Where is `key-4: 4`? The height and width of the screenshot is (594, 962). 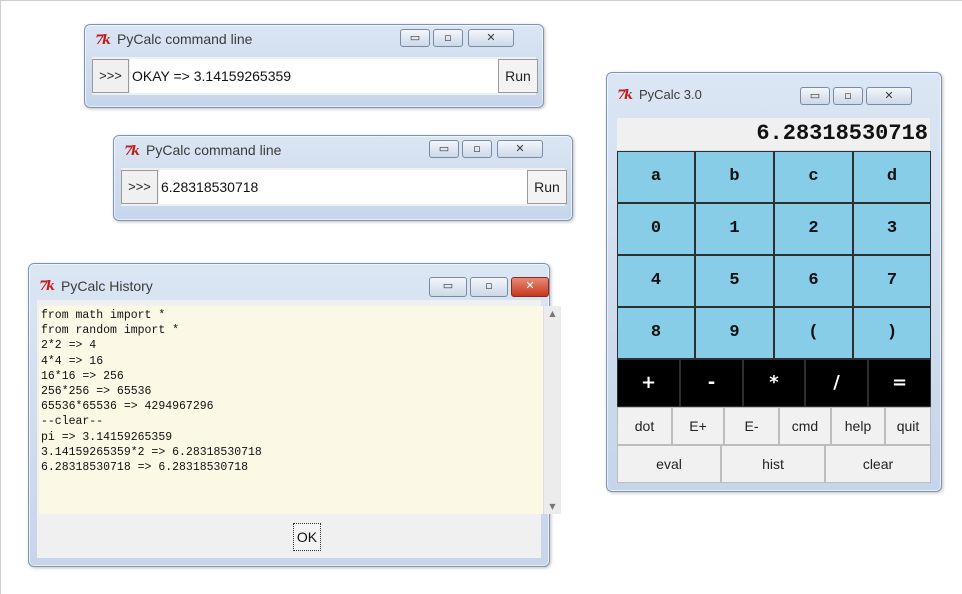
key-4: 4 is located at coordinates (656, 281).